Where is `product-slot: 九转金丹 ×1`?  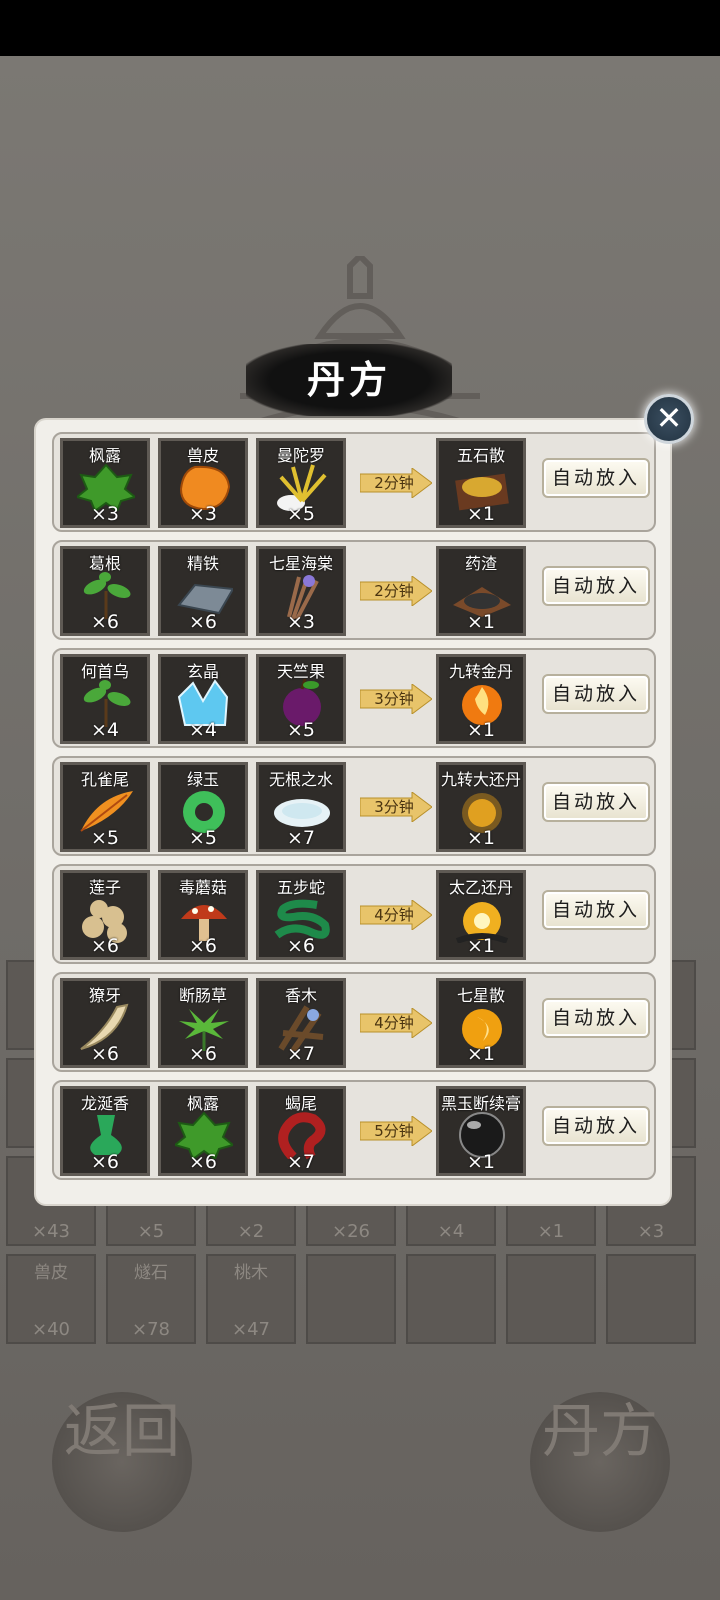 product-slot: 九转金丹 ×1 is located at coordinates (481, 699).